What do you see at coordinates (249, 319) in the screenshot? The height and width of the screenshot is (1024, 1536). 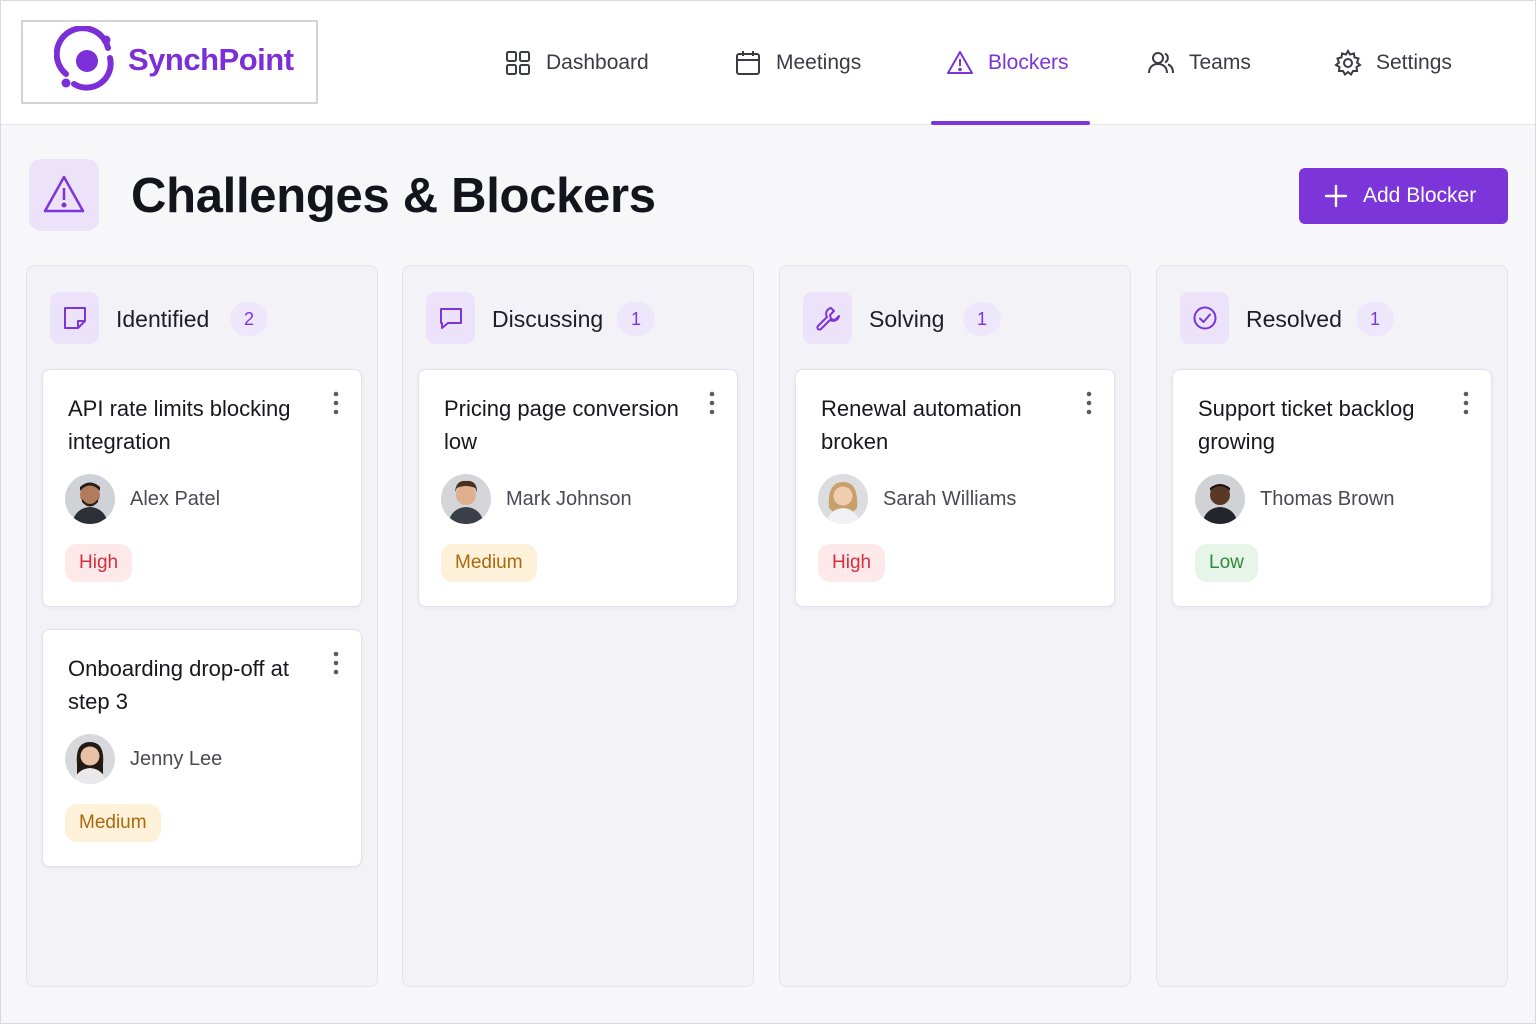 I see `column-count-badge: 2` at bounding box center [249, 319].